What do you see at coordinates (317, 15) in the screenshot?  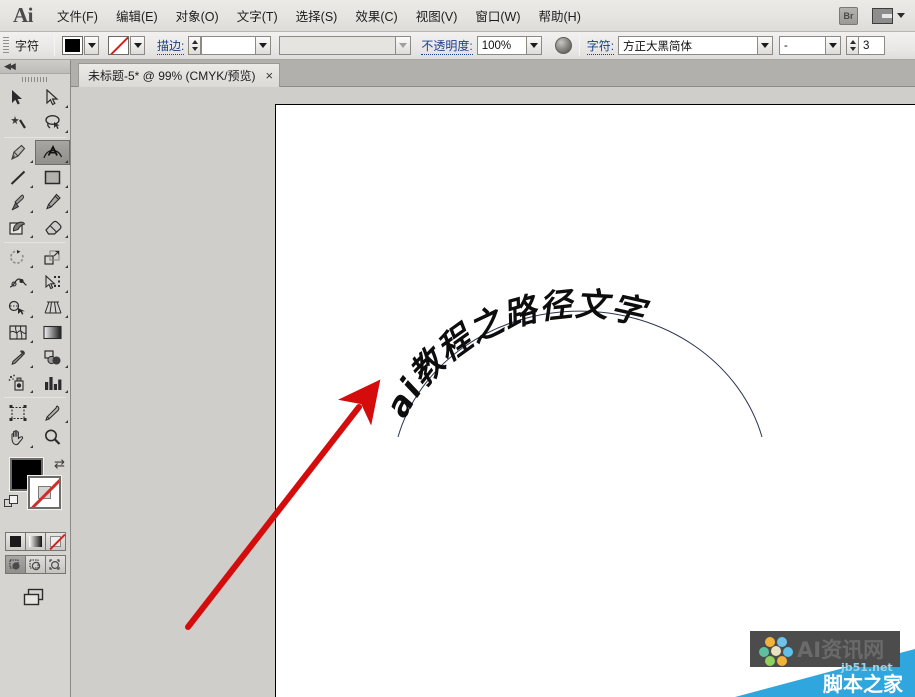 I see `menu-select: 选择(S)` at bounding box center [317, 15].